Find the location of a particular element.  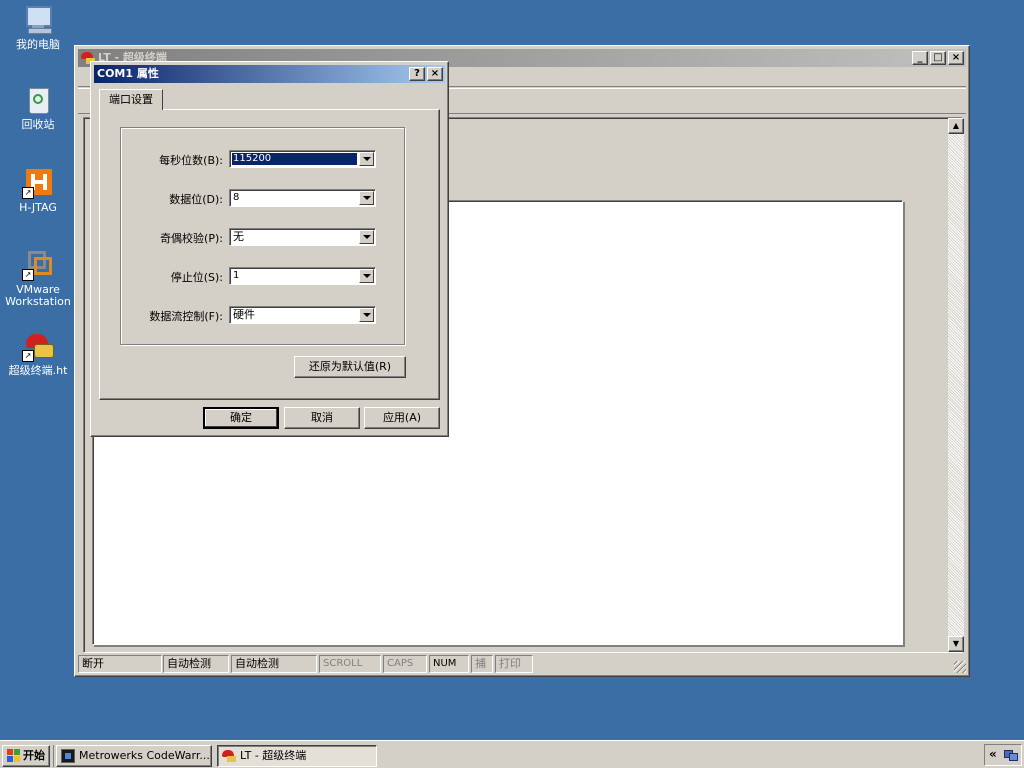

recycle-bin-icon is located at coordinates (38, 100).